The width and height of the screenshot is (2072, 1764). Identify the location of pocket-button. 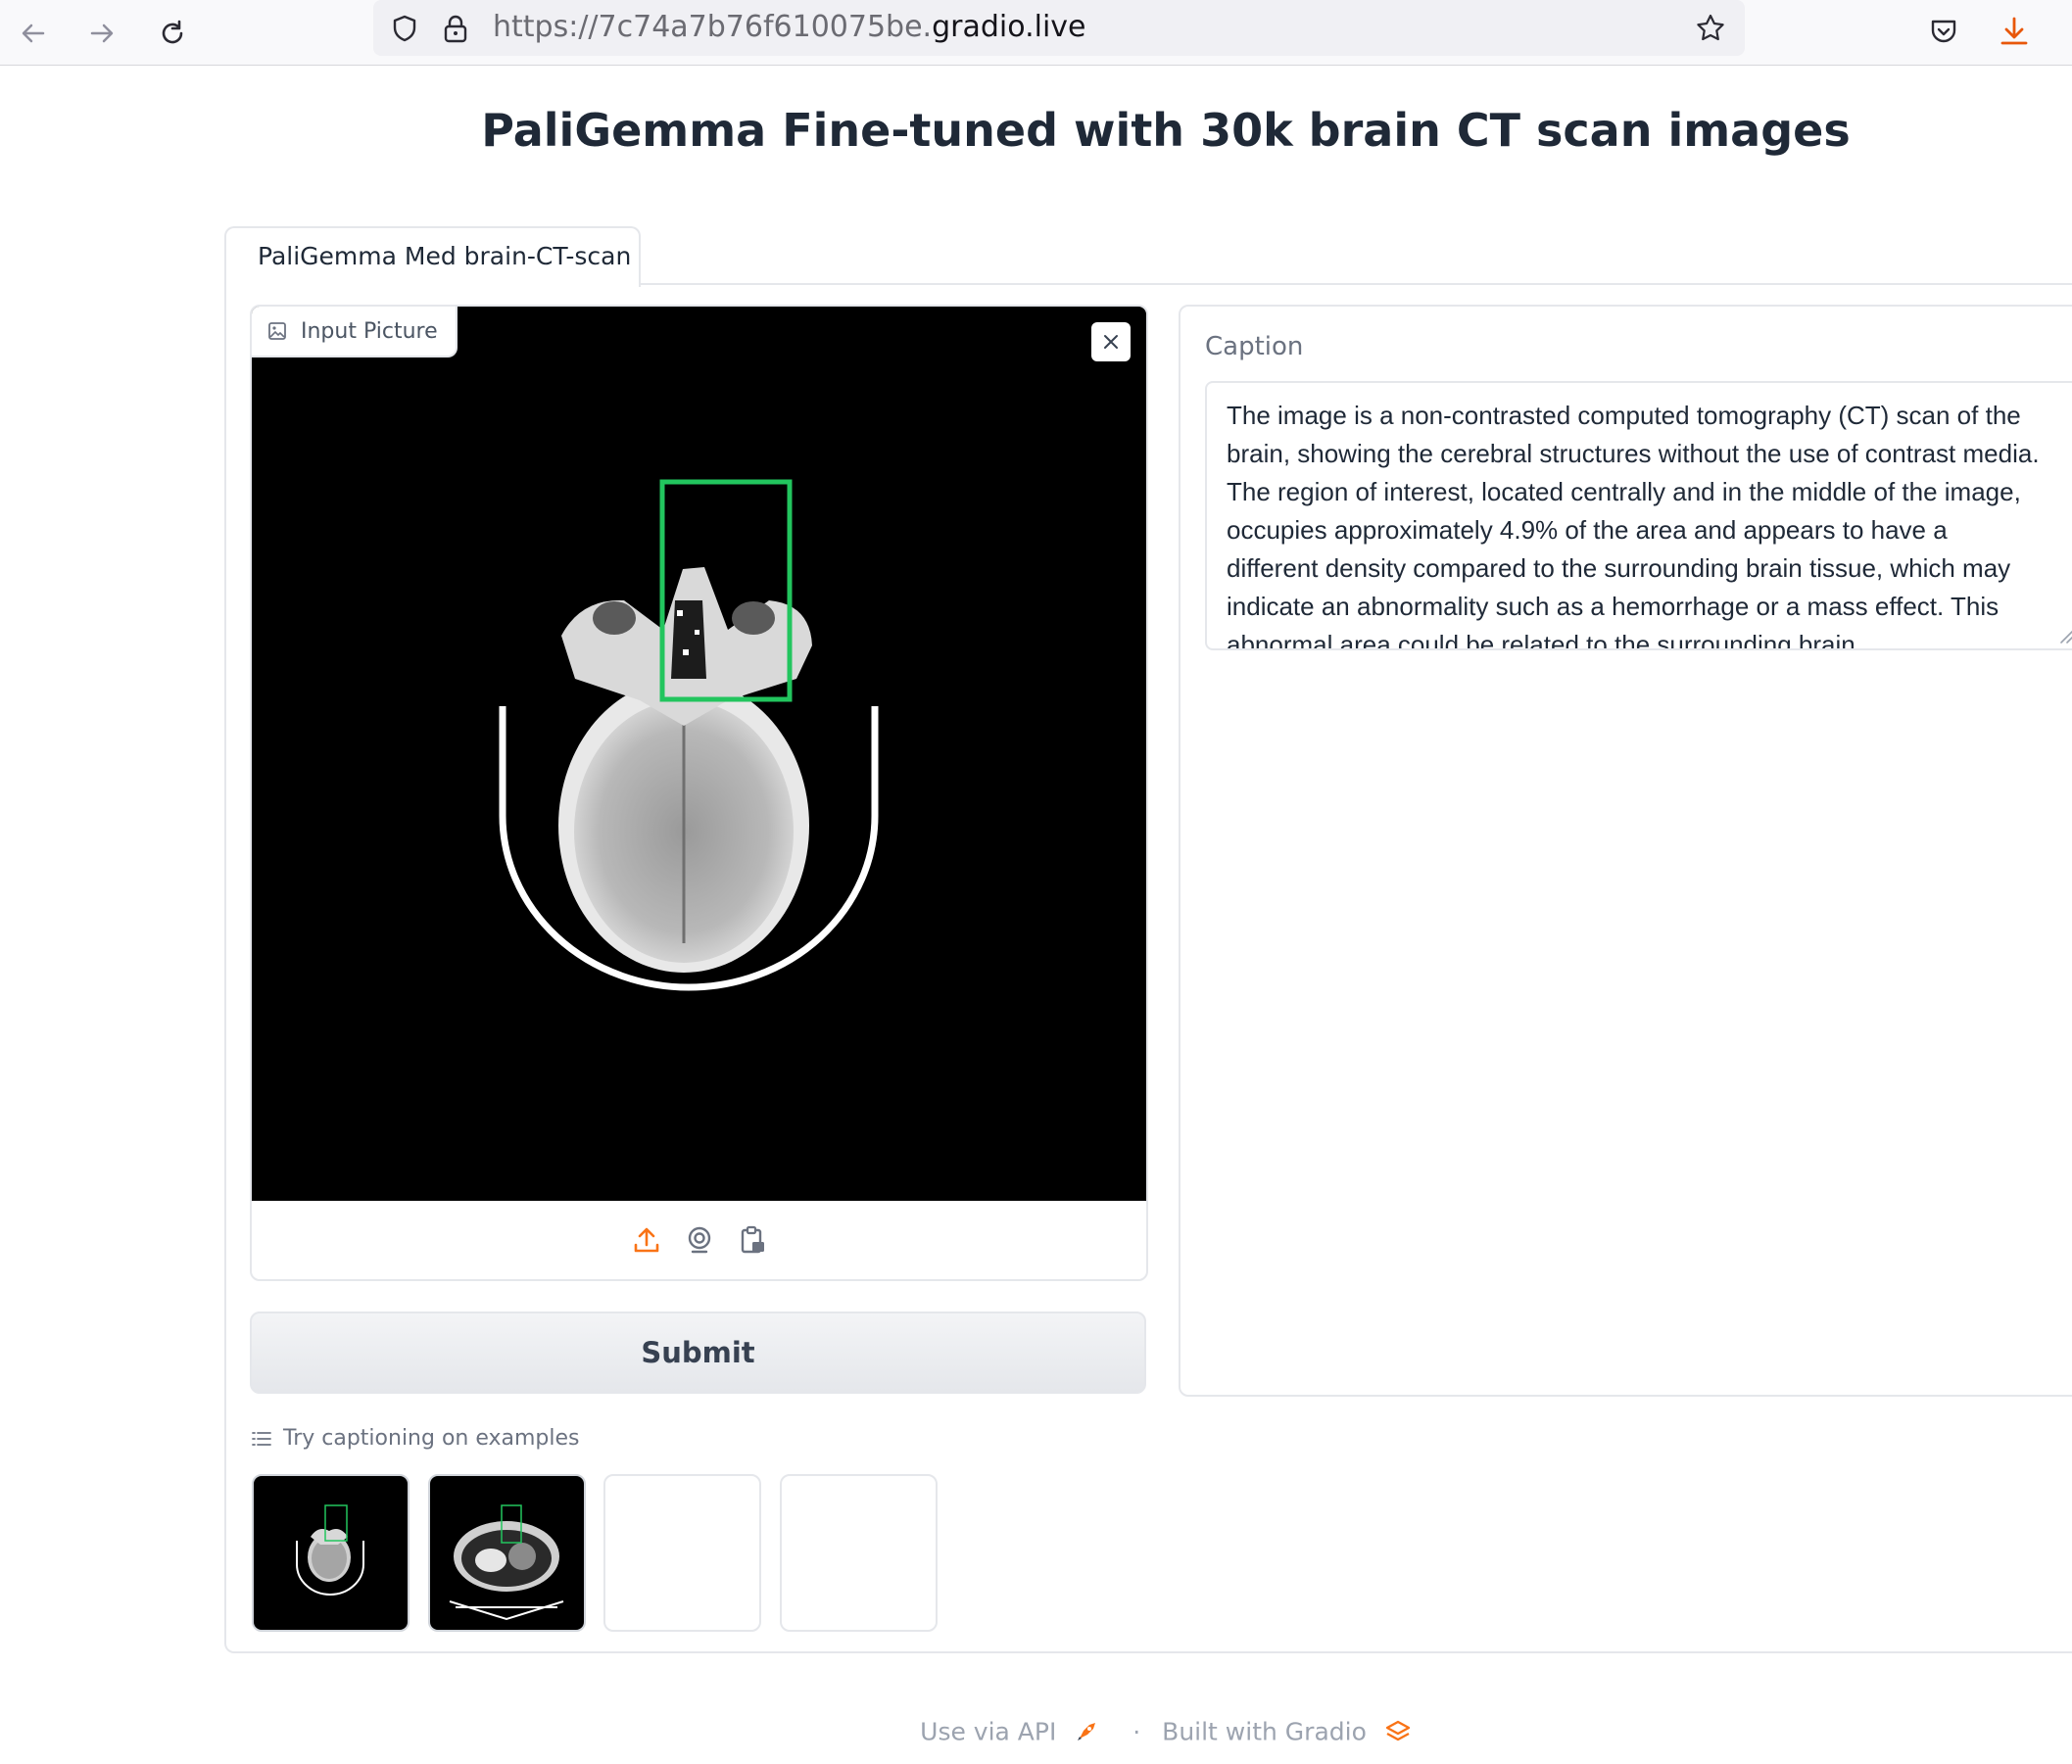
(1943, 31).